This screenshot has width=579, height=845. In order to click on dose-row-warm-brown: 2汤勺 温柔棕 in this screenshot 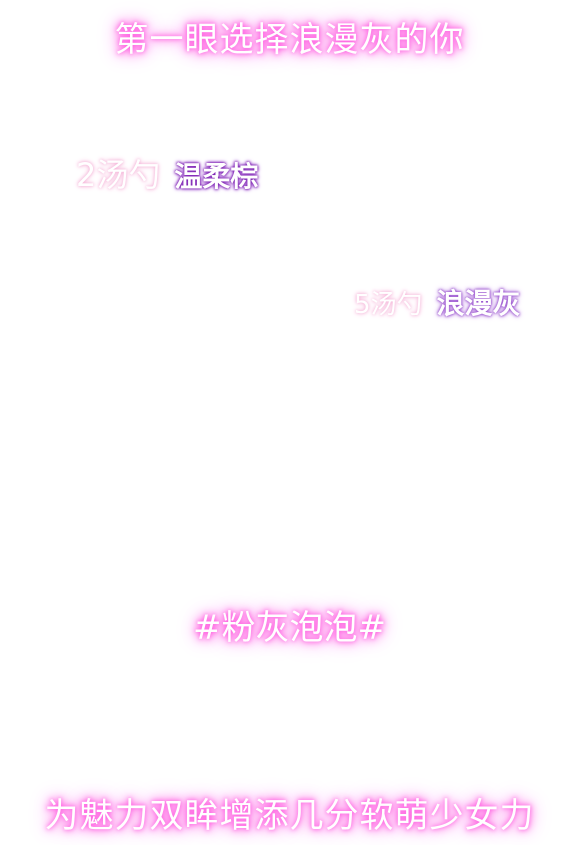, I will do `click(167, 173)`.